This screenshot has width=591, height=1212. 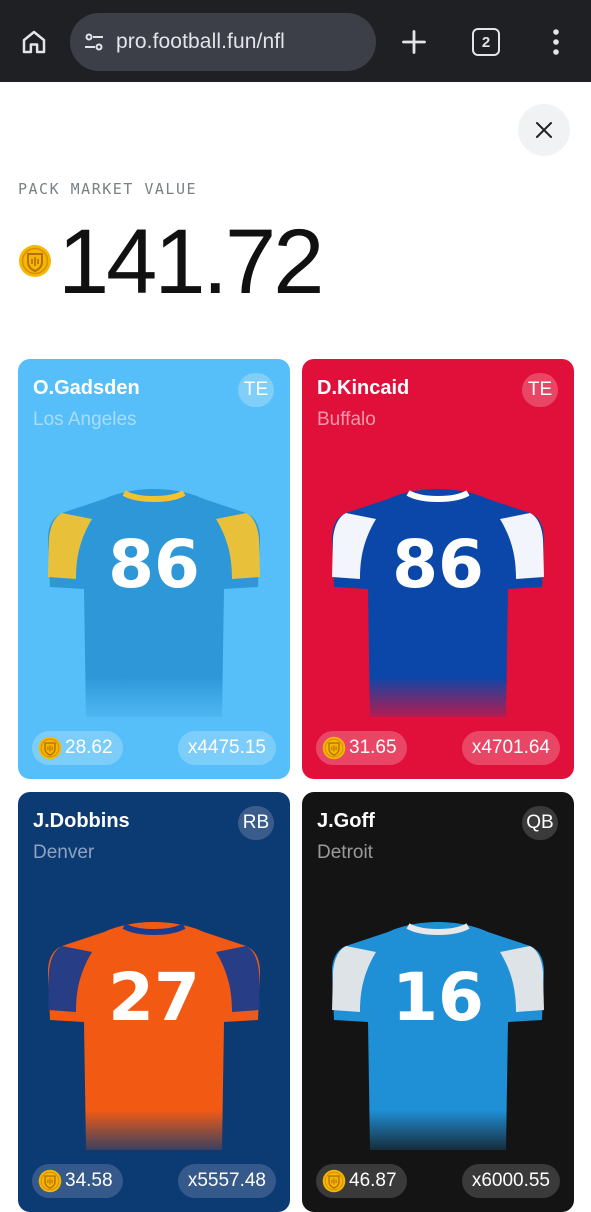 I want to click on price-pill: 31.65, so click(x=361, y=748).